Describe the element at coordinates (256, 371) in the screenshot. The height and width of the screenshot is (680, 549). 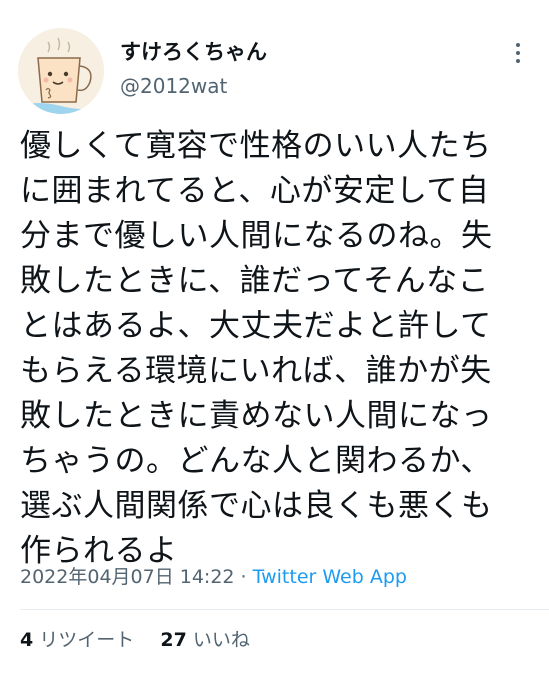
I see `tweet-text-line: もらえる環境にいれば、誰かが失` at that location.